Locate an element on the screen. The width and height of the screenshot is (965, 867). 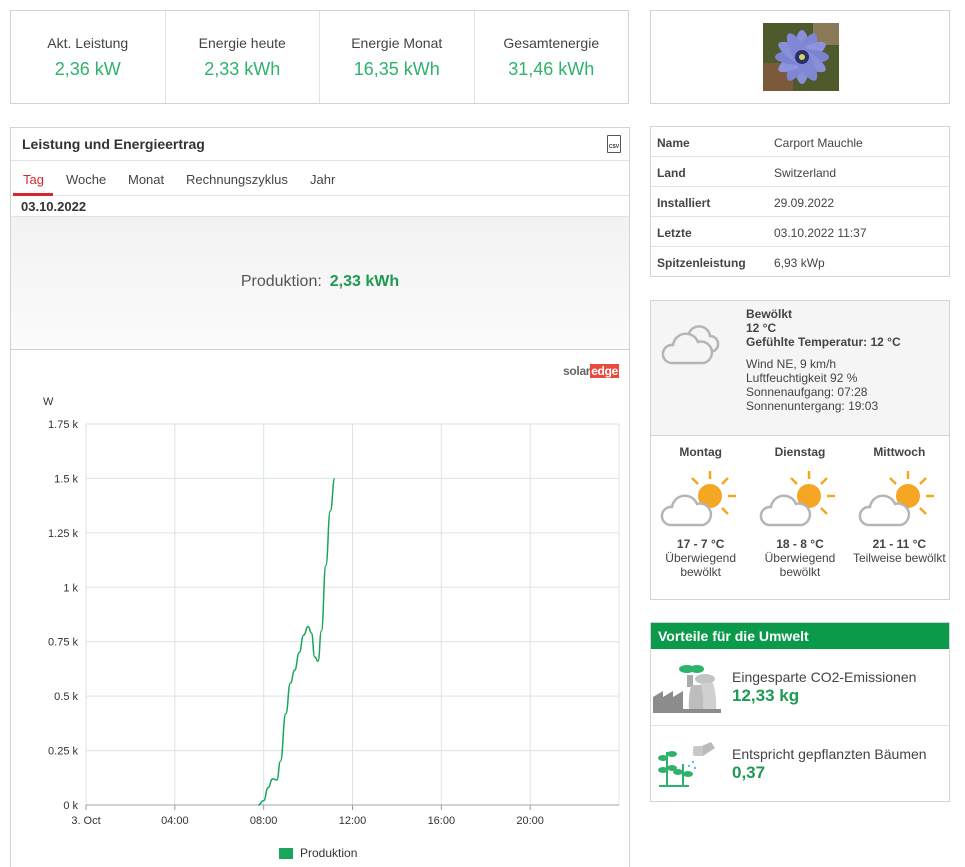
forecast-desc: Teilweise bewölkt is located at coordinates (899, 558).